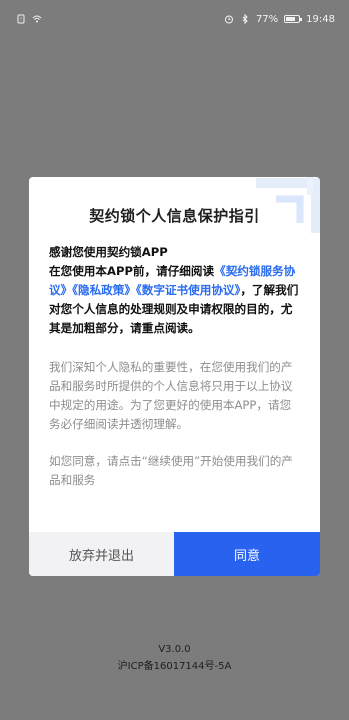 The width and height of the screenshot is (349, 720). What do you see at coordinates (279, 19) in the screenshot?
I see `status-right: 77% 19:48` at bounding box center [279, 19].